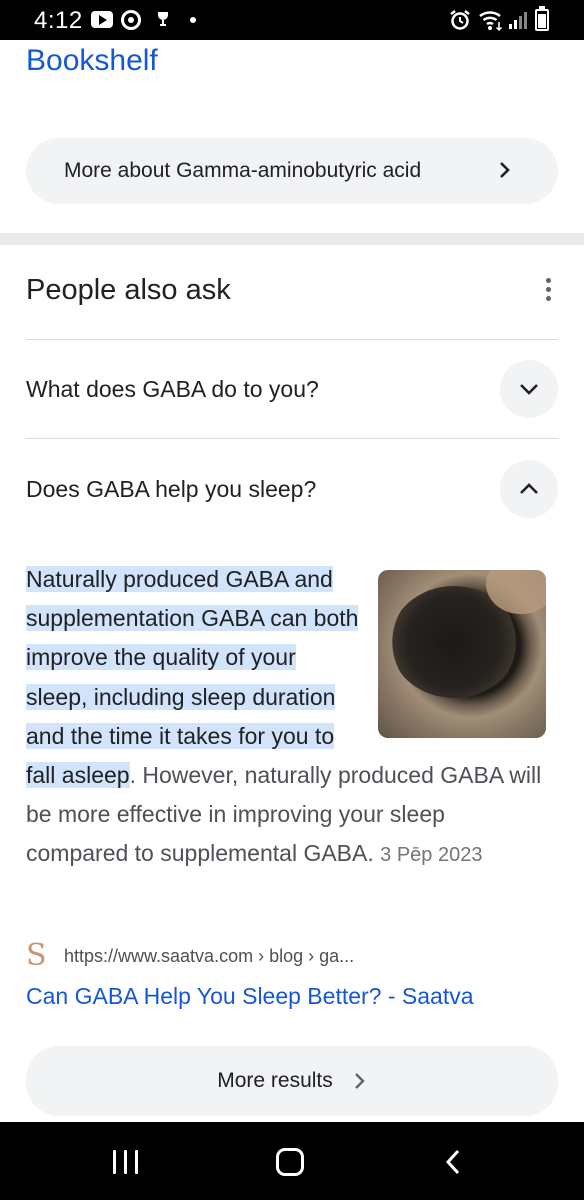 The image size is (584, 1200). I want to click on collapse-question-button, so click(529, 489).